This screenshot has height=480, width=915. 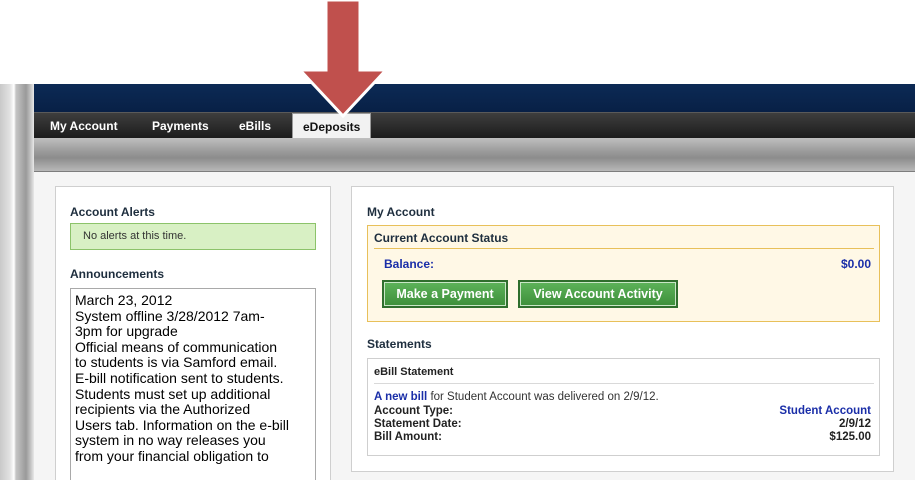 What do you see at coordinates (399, 344) in the screenshot?
I see `statements-heading: Statements` at bounding box center [399, 344].